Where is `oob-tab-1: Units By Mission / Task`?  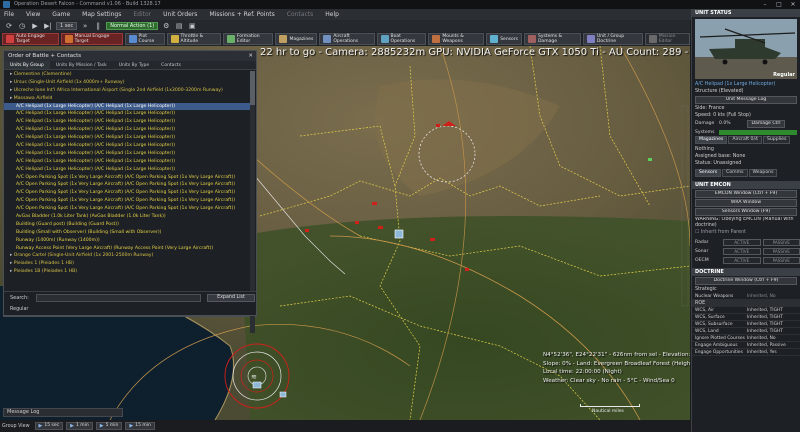
oob-tab-1: Units By Mission / Task is located at coordinates (81, 65).